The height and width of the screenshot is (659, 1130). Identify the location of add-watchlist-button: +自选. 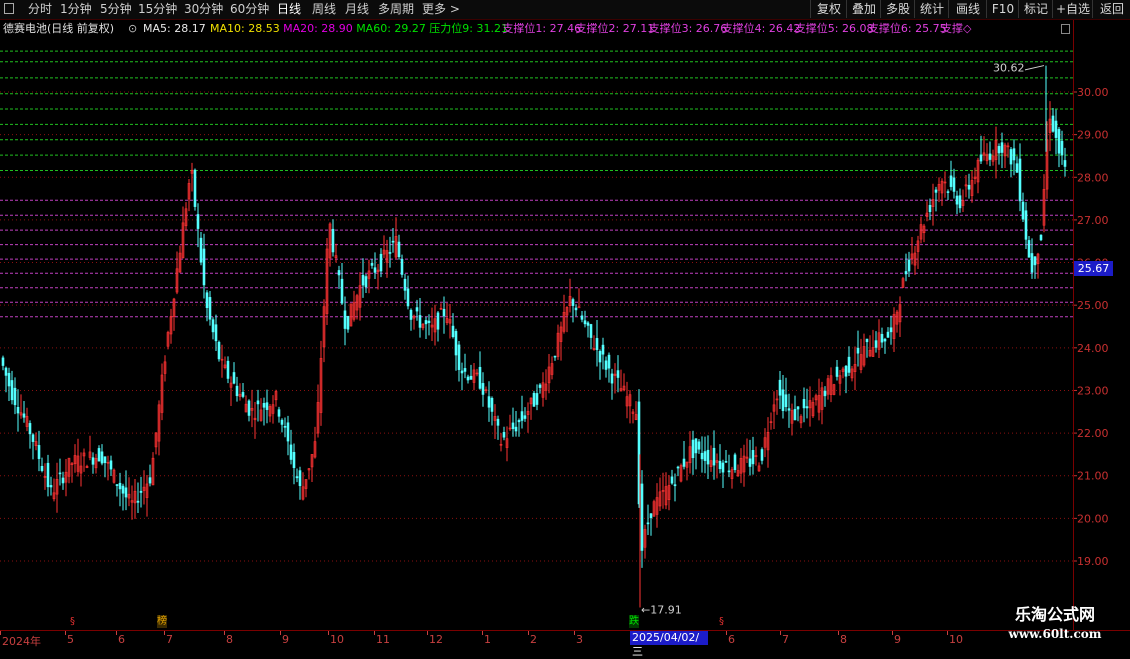
(1072, 9).